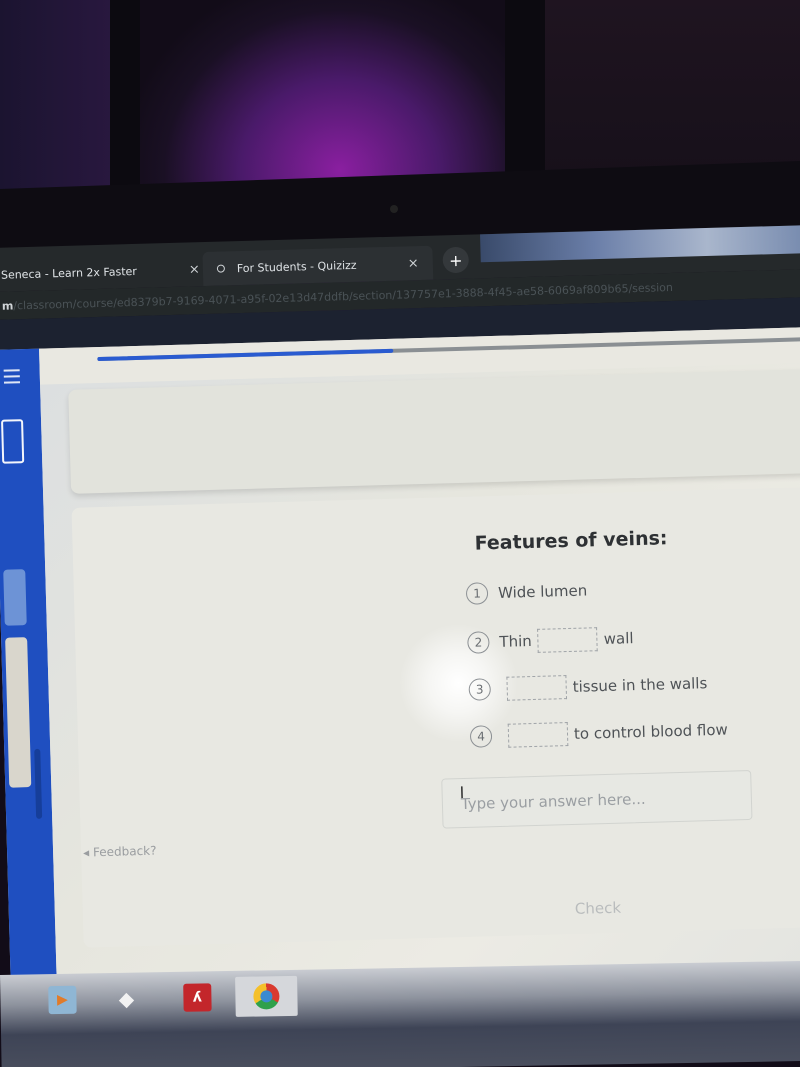 This screenshot has width=800, height=1067. What do you see at coordinates (220, 268) in the screenshot?
I see `loading-icon` at bounding box center [220, 268].